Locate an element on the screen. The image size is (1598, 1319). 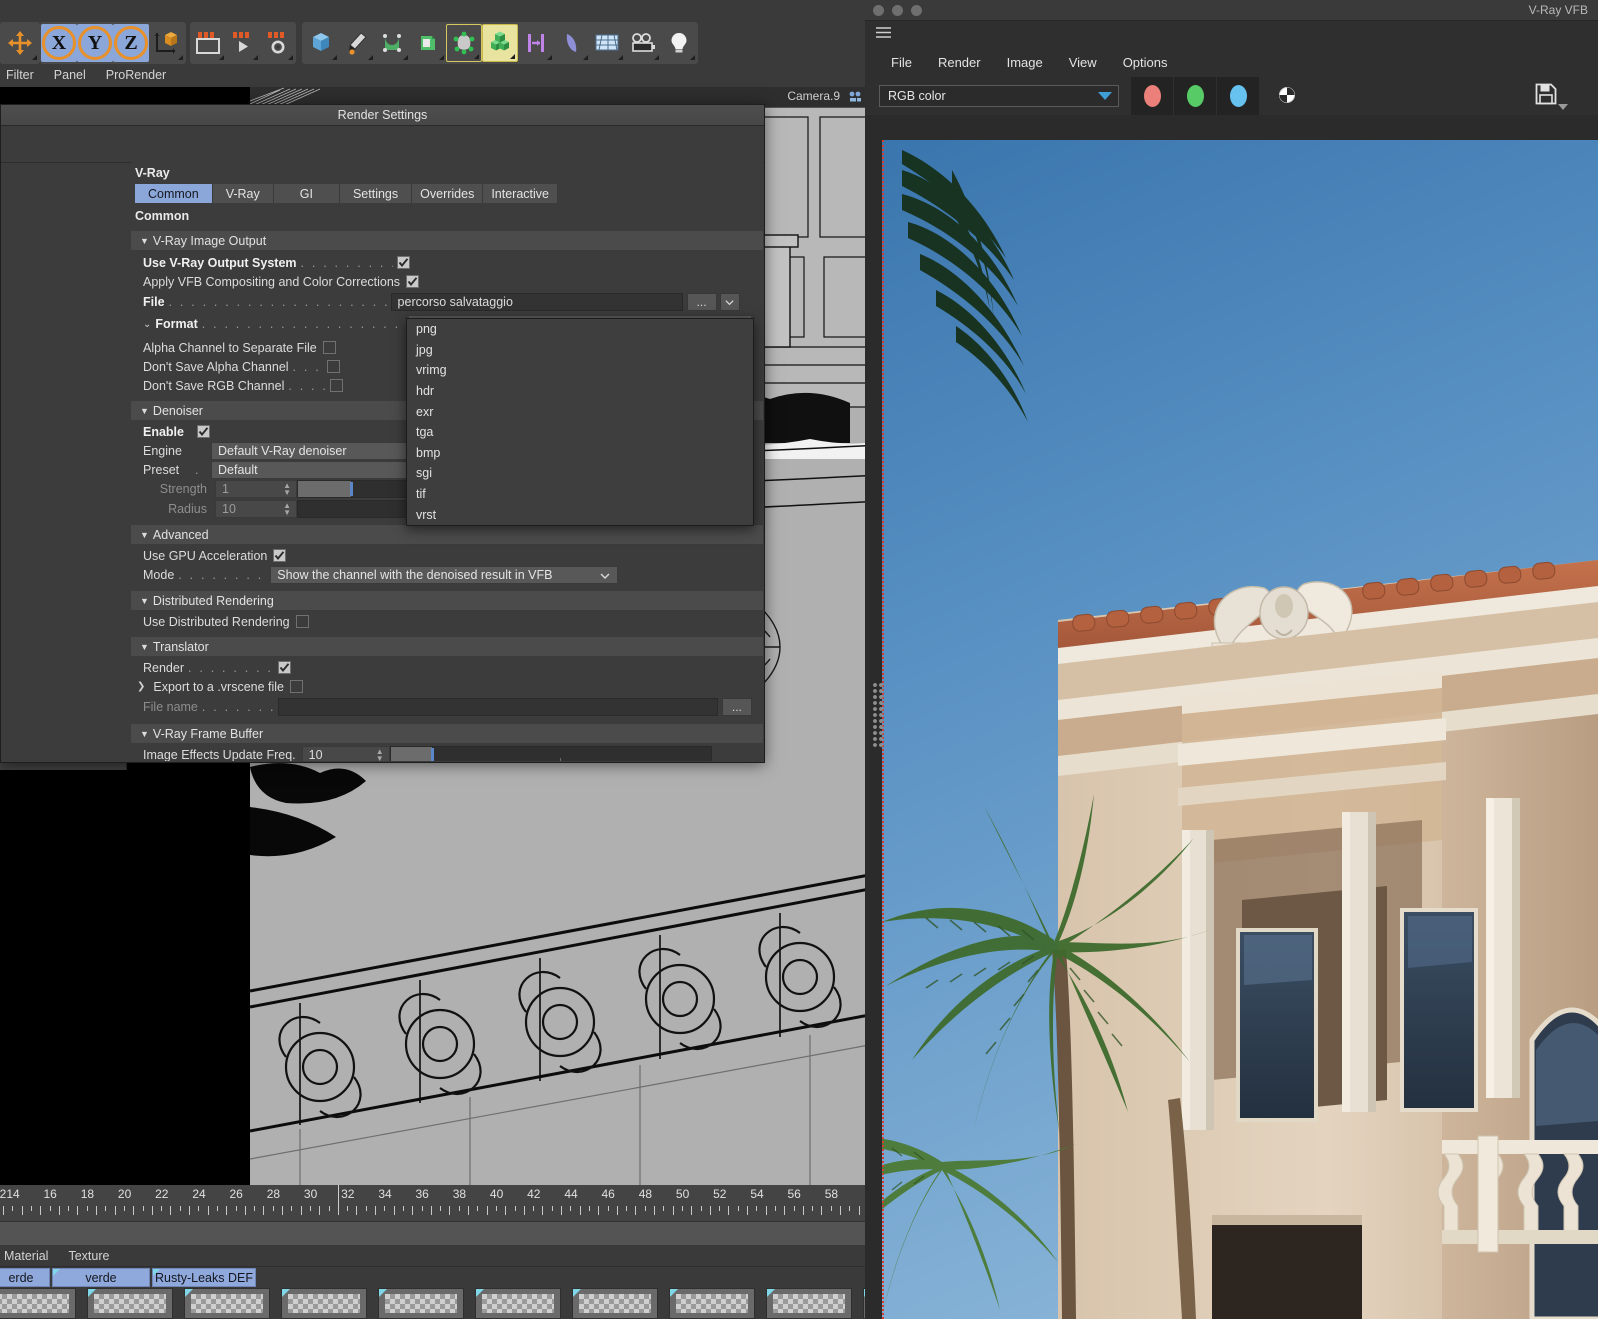
denoiser-radius-input: 10 ▲ ▼ is located at coordinates (256, 509).